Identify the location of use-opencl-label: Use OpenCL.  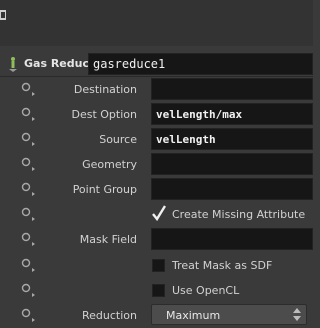
(206, 290).